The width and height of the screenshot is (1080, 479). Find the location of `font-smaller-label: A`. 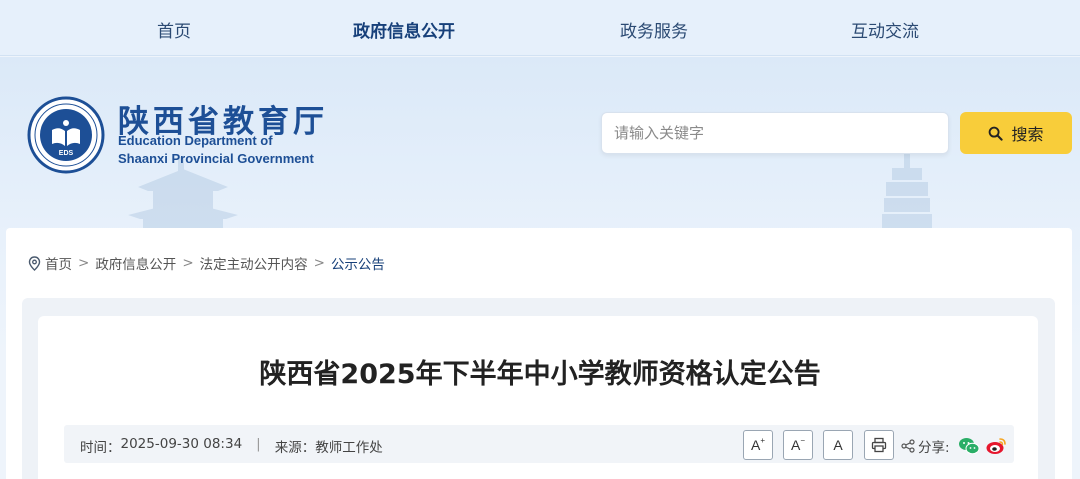

font-smaller-label: A is located at coordinates (795, 445).